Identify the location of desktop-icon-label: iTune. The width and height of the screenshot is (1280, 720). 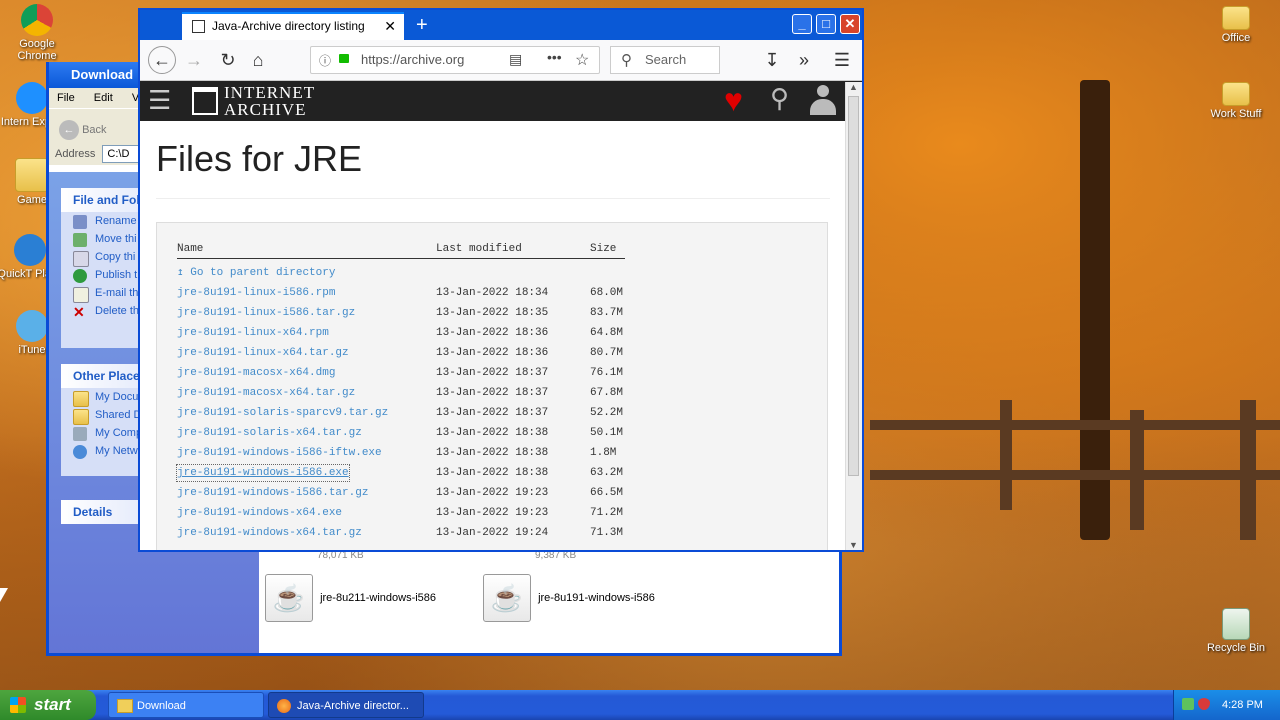
(32, 350).